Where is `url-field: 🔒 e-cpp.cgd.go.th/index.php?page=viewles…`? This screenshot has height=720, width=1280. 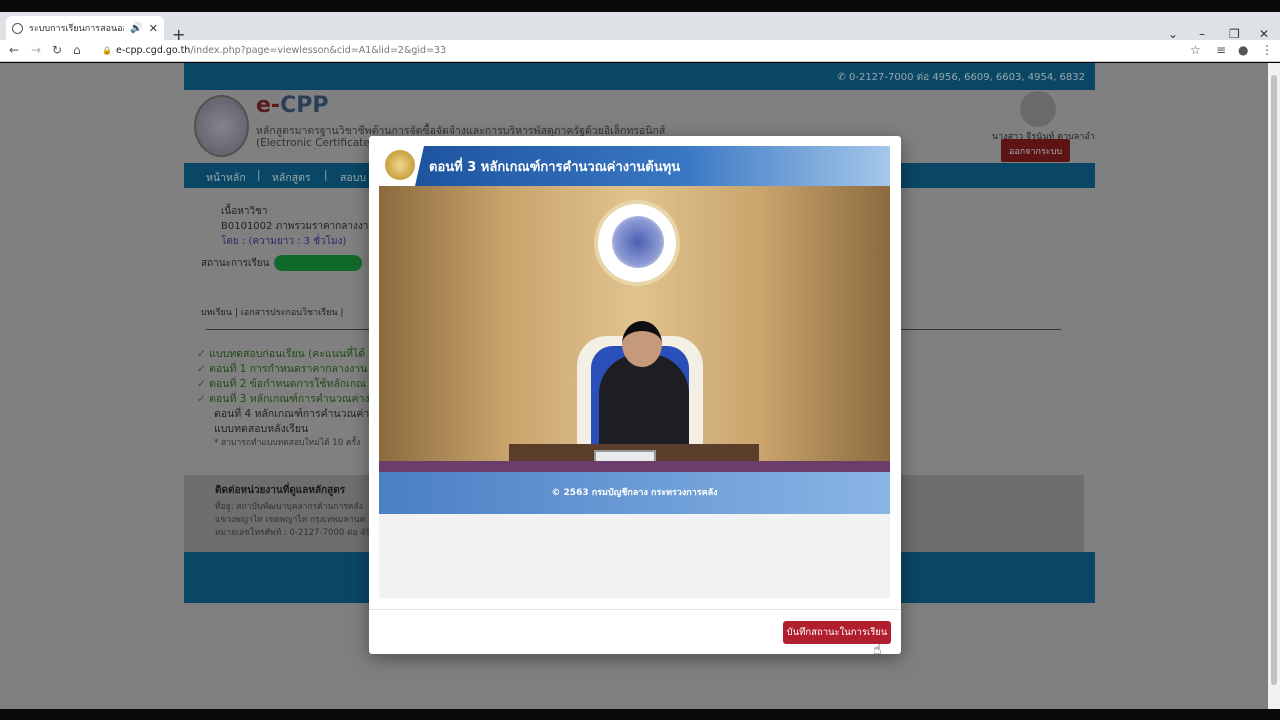
url-field: 🔒 e-cpp.cgd.go.th/index.php?page=viewles… is located at coordinates (653, 51).